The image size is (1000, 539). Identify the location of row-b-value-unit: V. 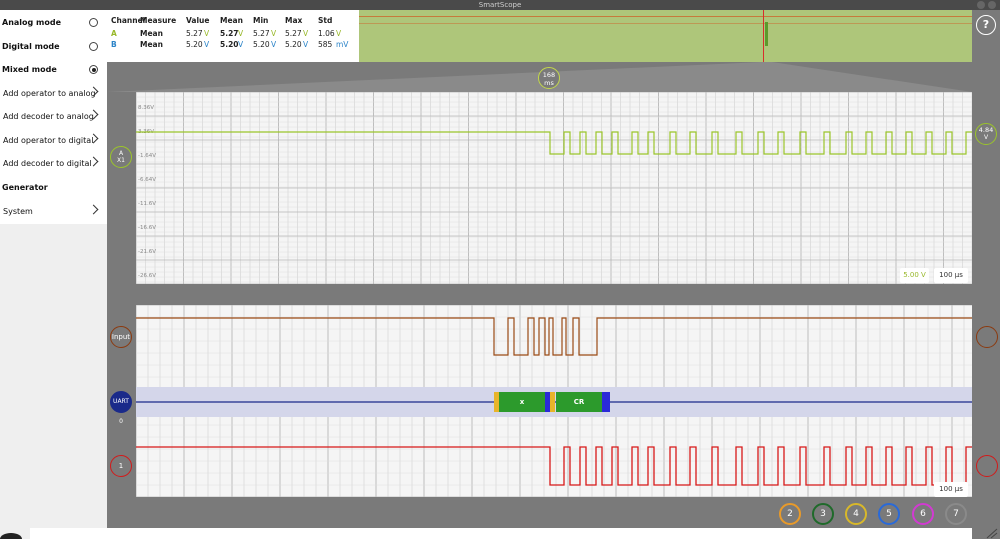
(207, 44).